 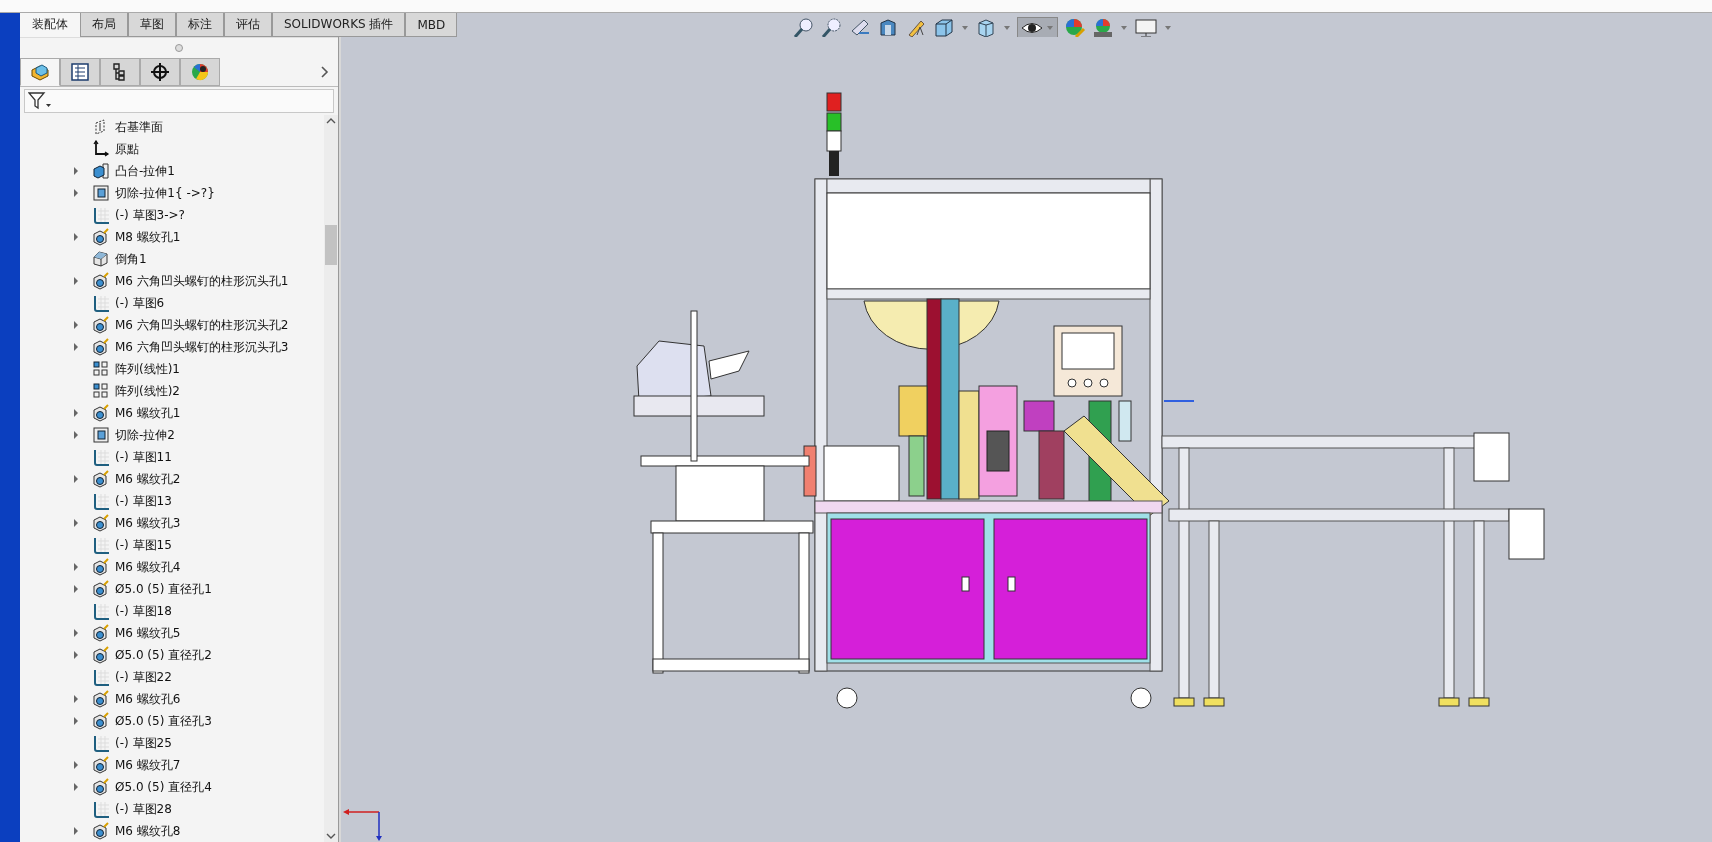 I want to click on feature-item: 右基準面, so click(x=139, y=127).